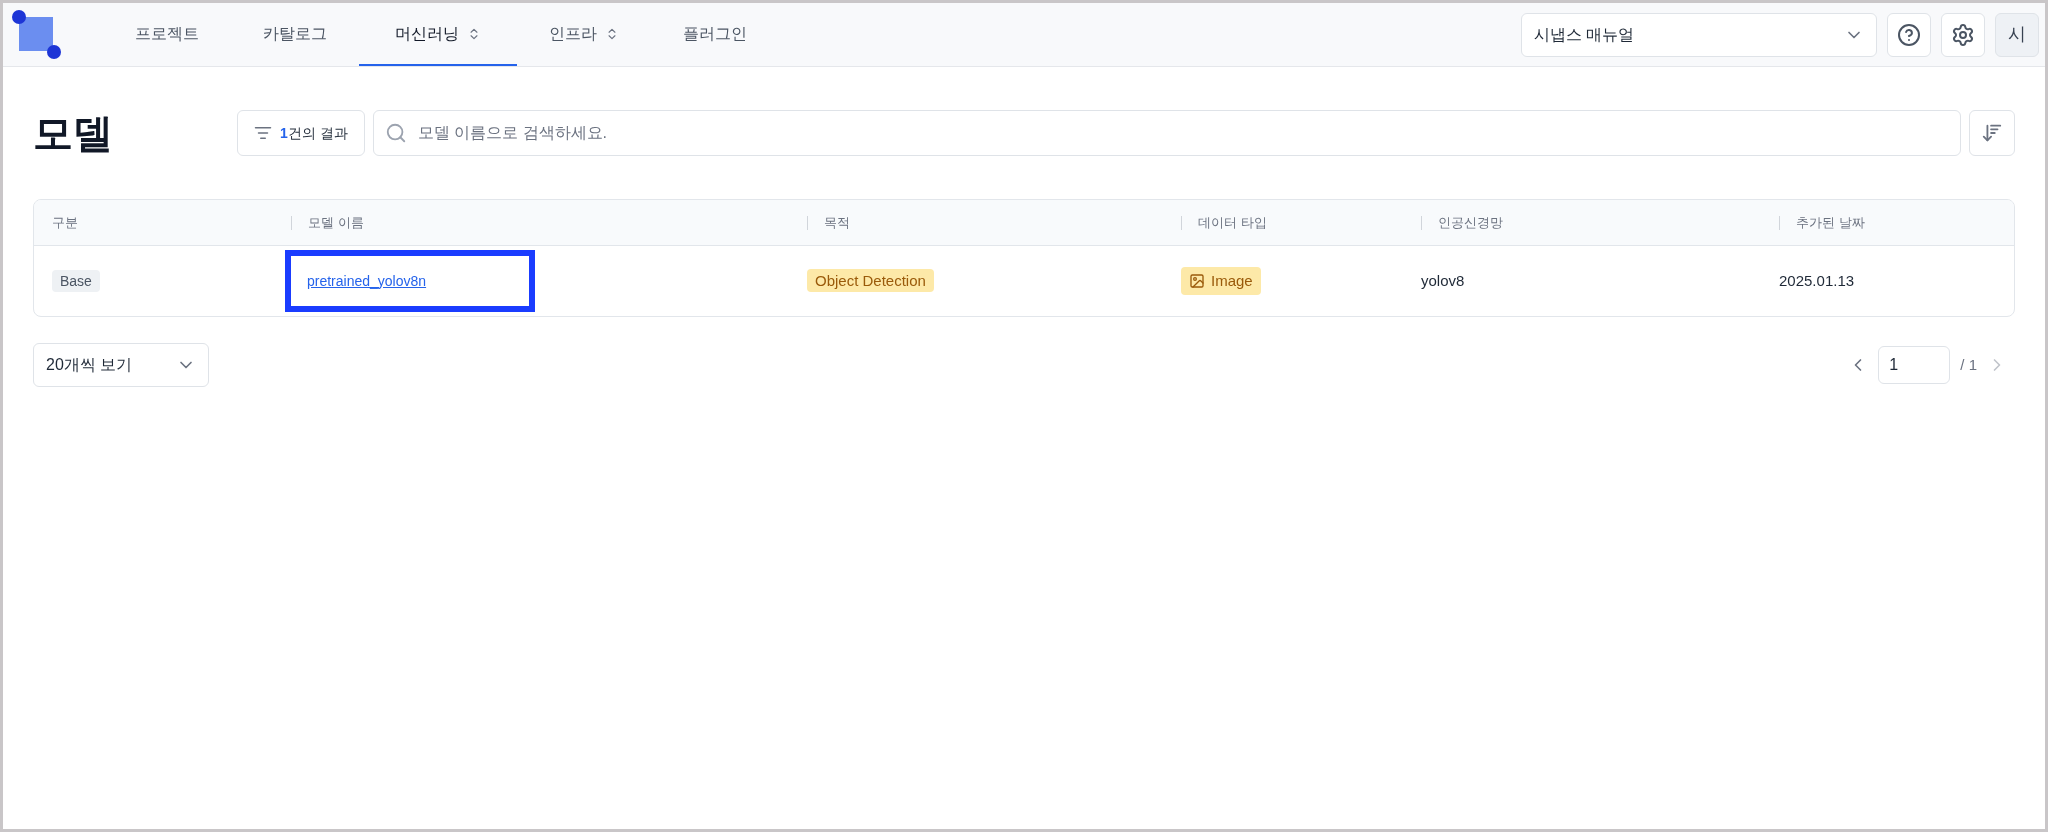 Image resolution: width=2048 pixels, height=832 pixels. I want to click on avatar-button: 시, so click(2017, 34).